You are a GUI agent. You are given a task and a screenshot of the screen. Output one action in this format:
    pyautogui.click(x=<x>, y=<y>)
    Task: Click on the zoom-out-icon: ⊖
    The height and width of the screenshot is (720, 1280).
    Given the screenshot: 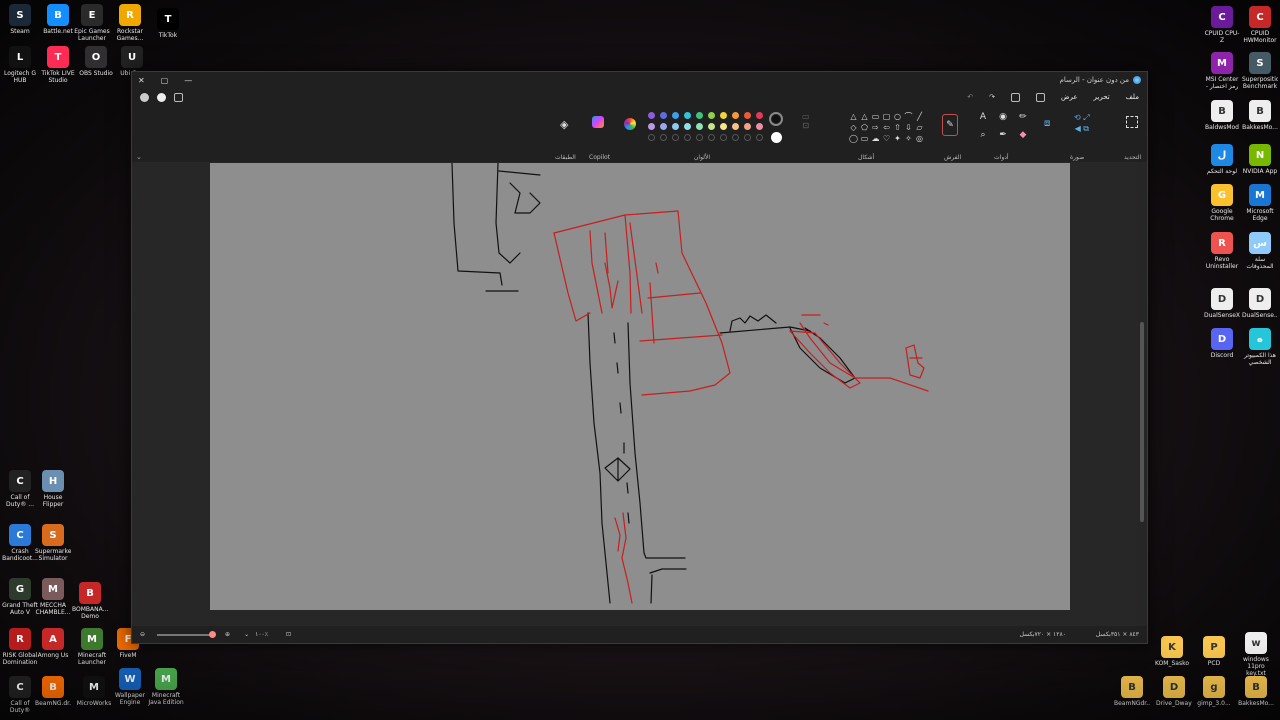 What is the action you would take?
    pyautogui.click(x=142, y=634)
    